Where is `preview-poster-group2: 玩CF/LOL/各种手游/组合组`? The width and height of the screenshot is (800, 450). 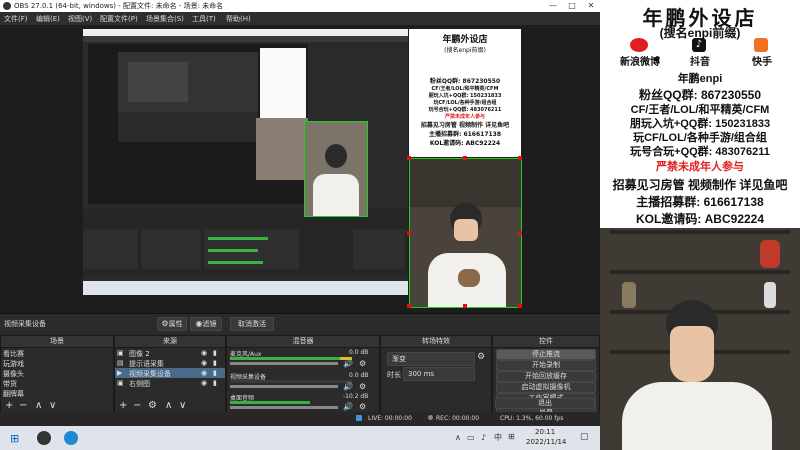 preview-poster-group2: 玩CF/LOL/各种手游/组合组 is located at coordinates (465, 103).